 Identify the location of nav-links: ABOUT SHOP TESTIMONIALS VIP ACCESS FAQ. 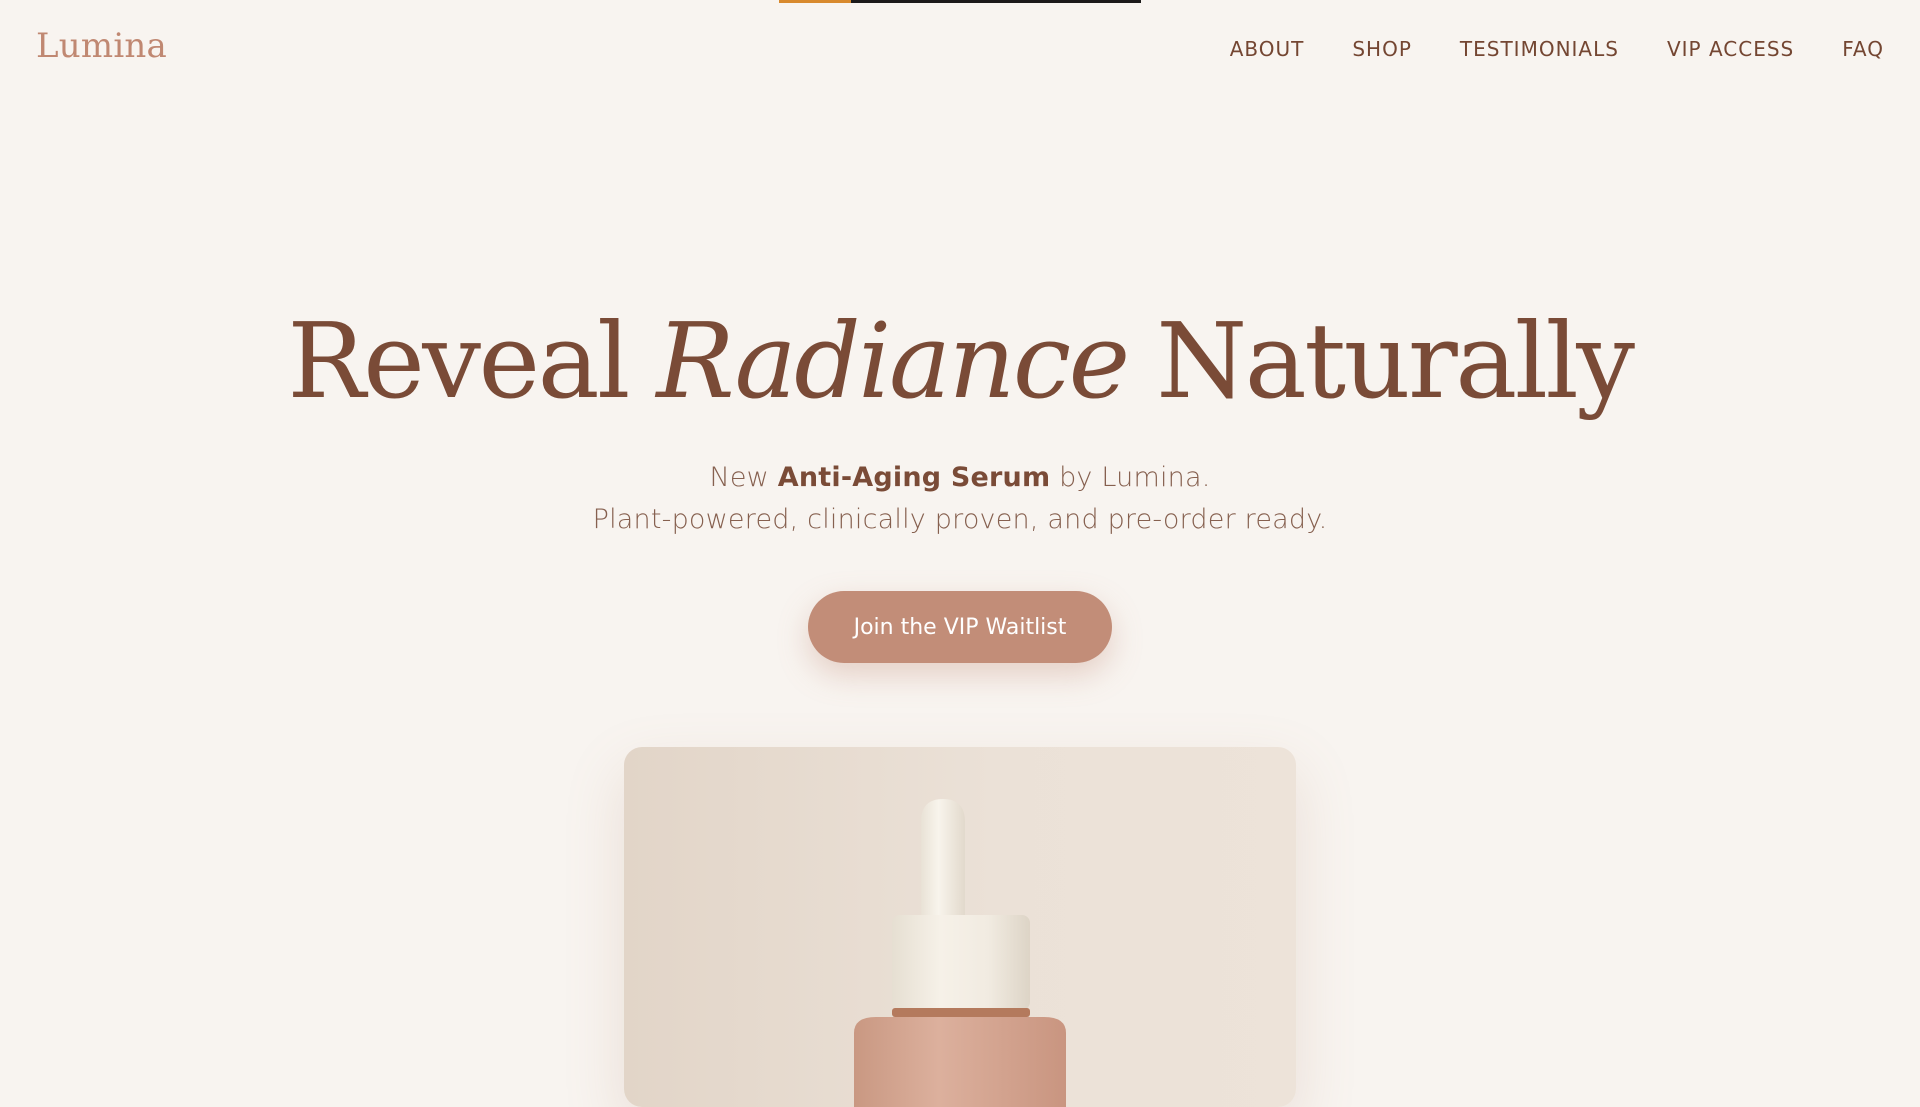
(1557, 49).